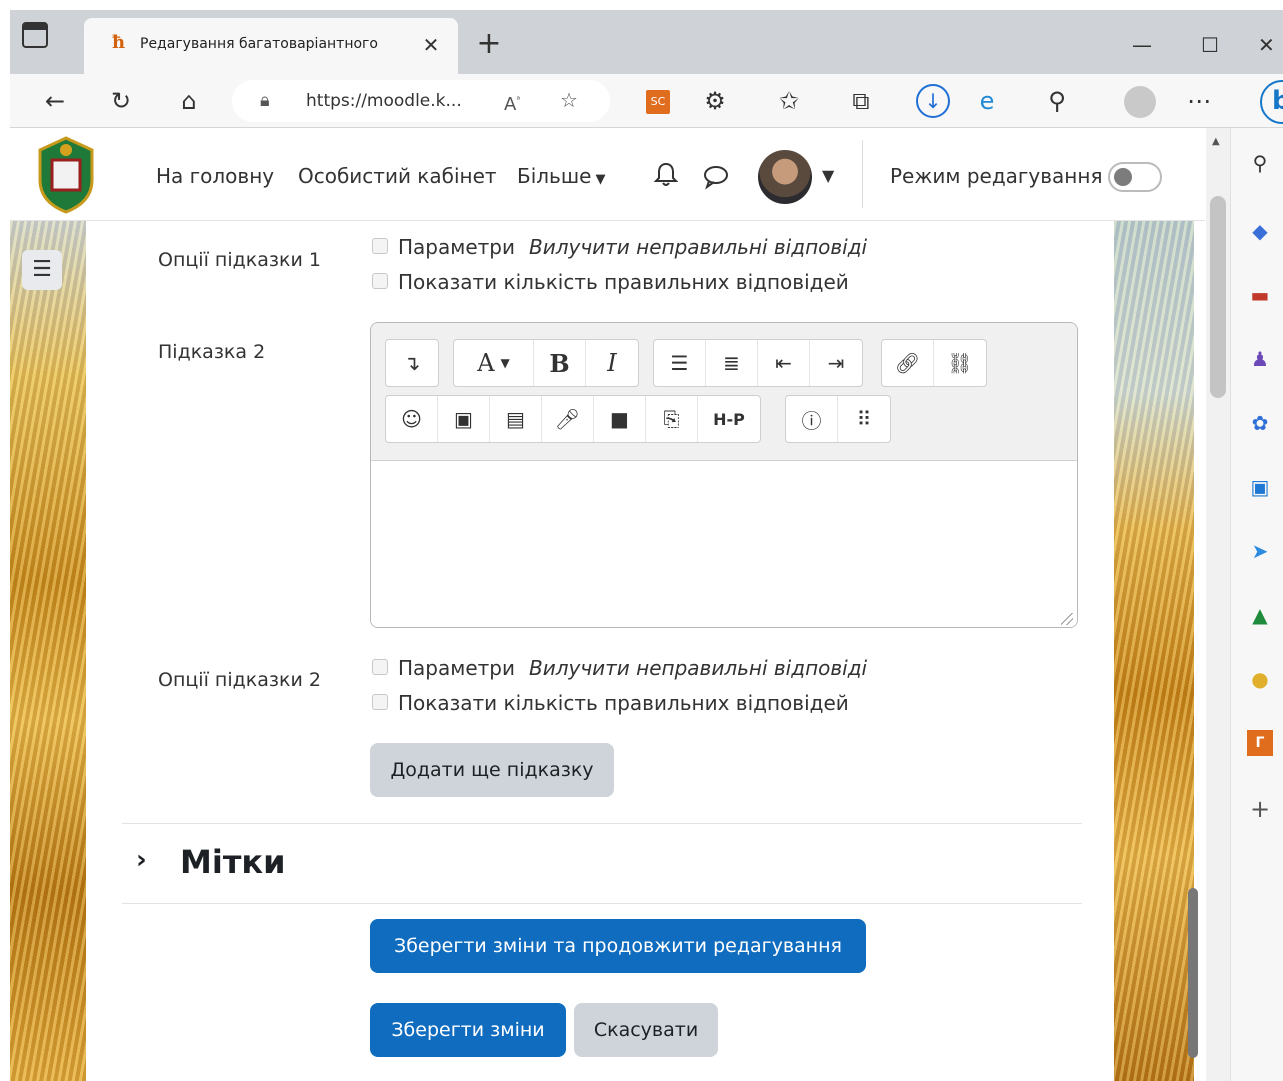  Describe the element at coordinates (680, 363) in the screenshot. I see `unordered-list-icon: ☰` at that location.